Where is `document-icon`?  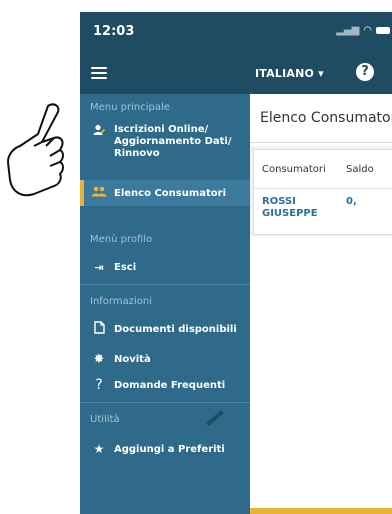 document-icon is located at coordinates (99, 329).